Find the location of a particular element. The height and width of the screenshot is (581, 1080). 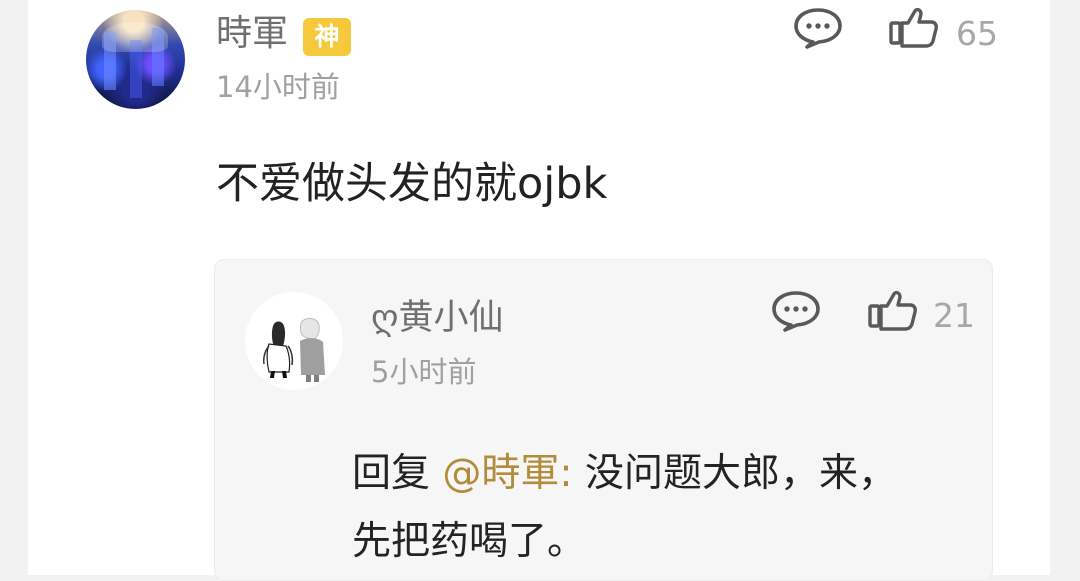

reply-like-count: 21 is located at coordinates (954, 315).